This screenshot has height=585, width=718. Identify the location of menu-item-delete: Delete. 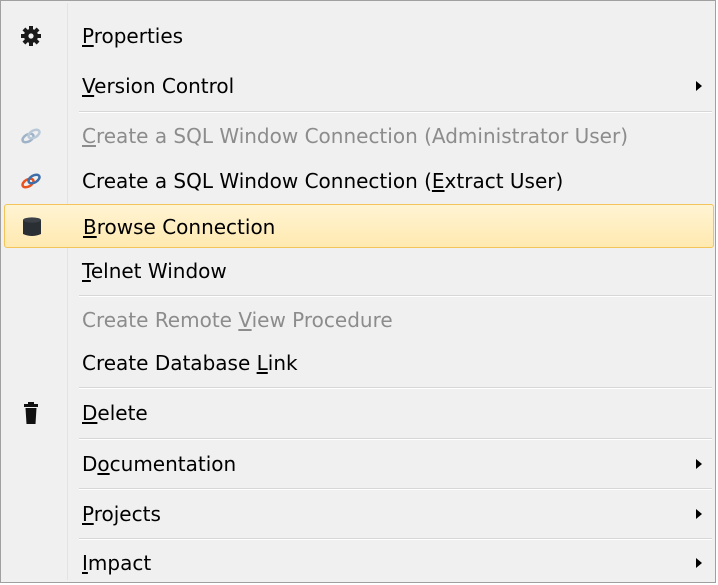
(359, 413).